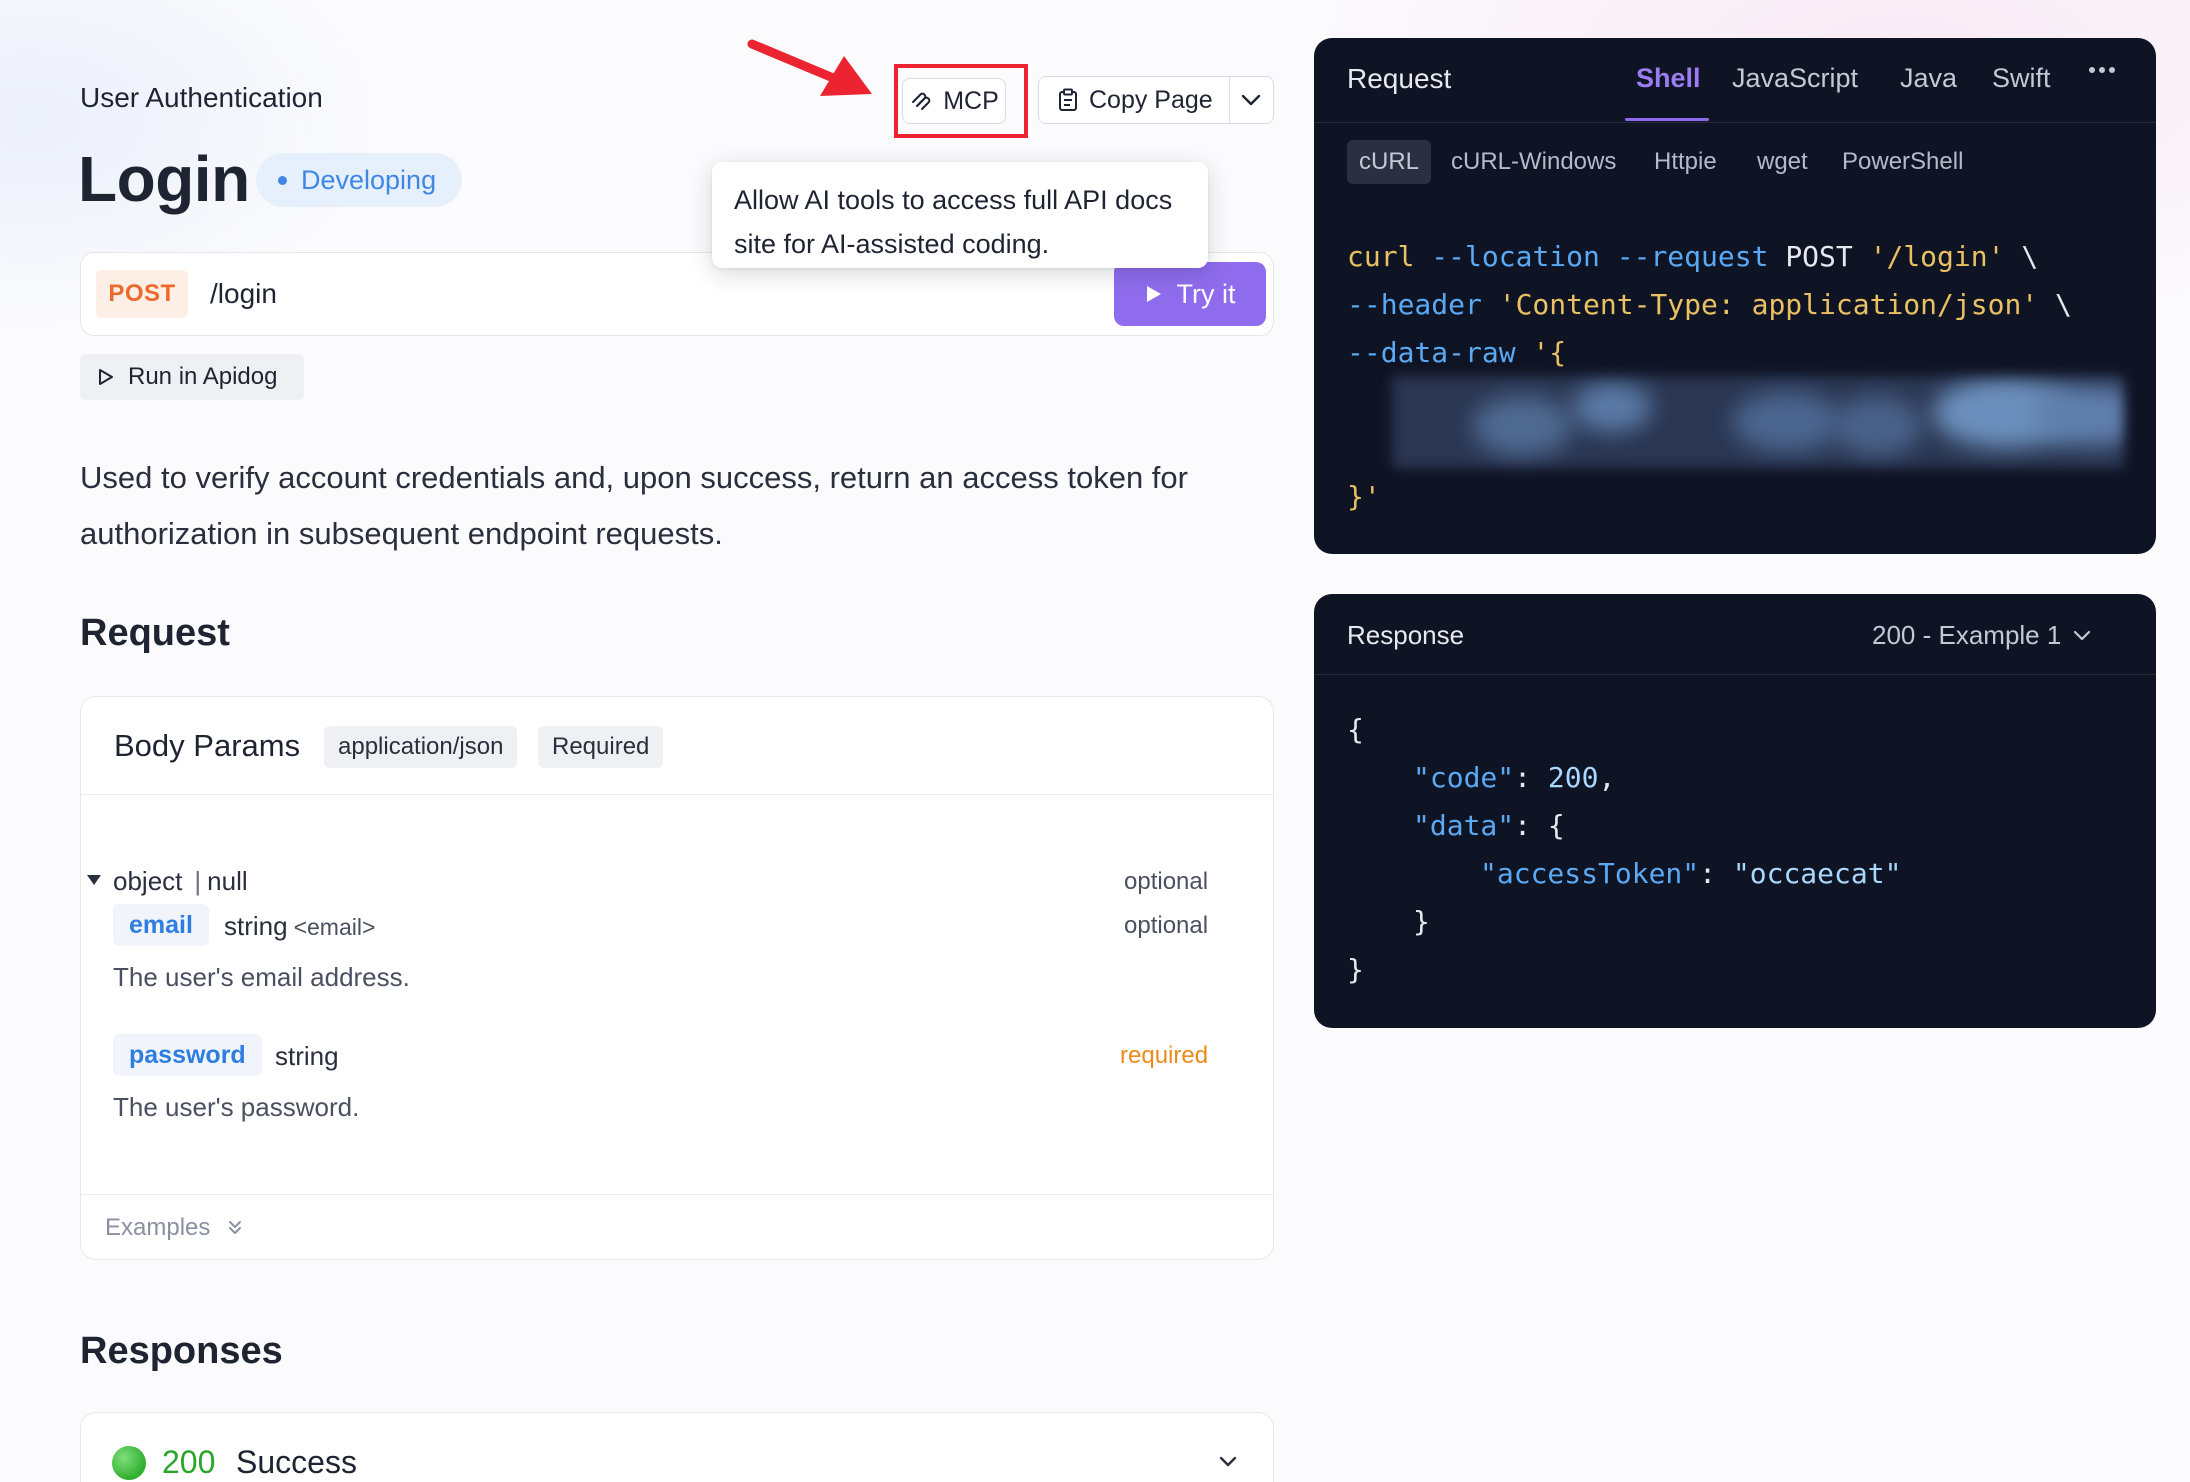  What do you see at coordinates (129, 1463) in the screenshot?
I see `success-status-icon` at bounding box center [129, 1463].